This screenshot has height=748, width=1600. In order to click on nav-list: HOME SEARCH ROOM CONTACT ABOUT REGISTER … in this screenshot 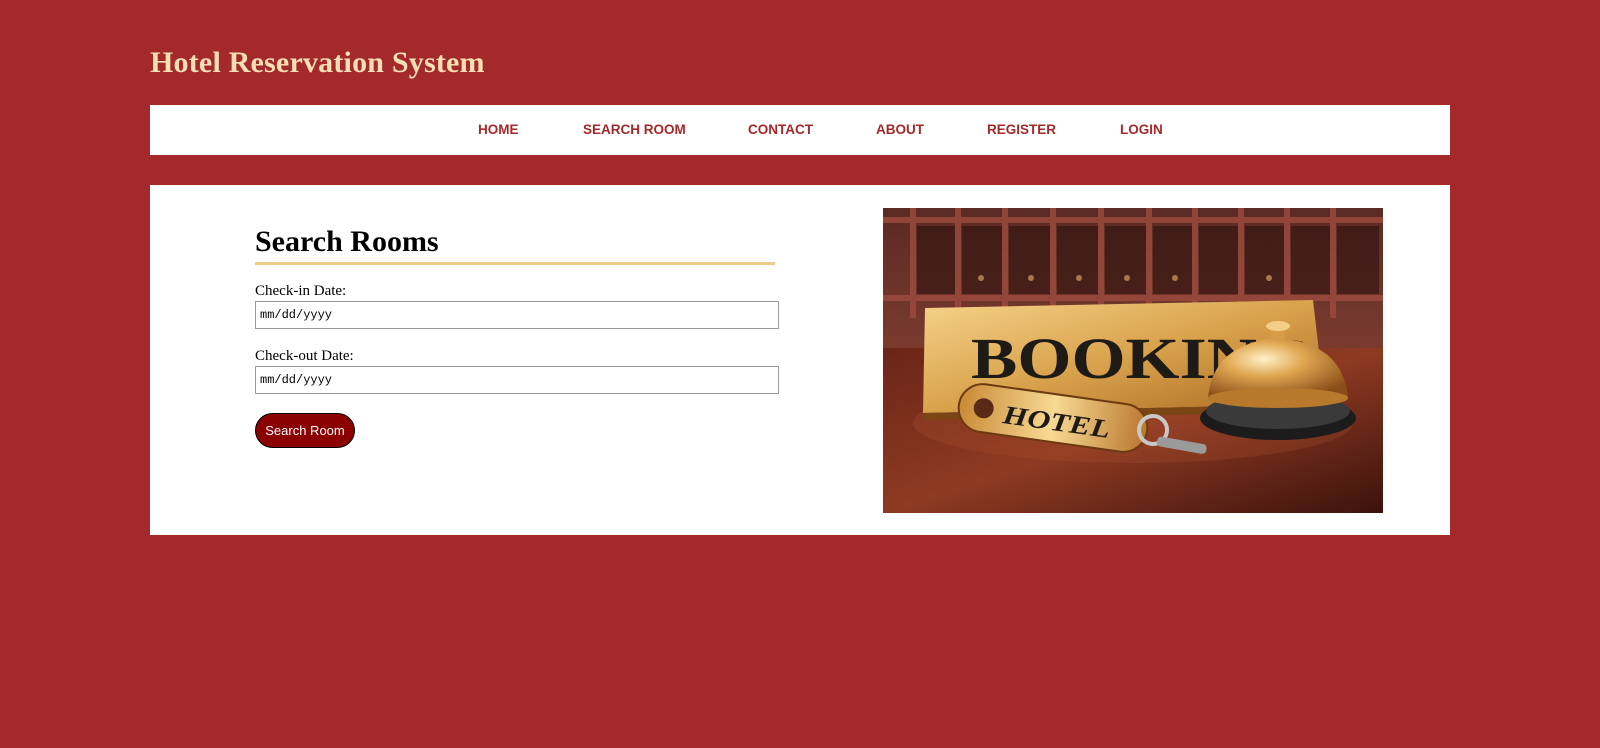, I will do `click(800, 130)`.